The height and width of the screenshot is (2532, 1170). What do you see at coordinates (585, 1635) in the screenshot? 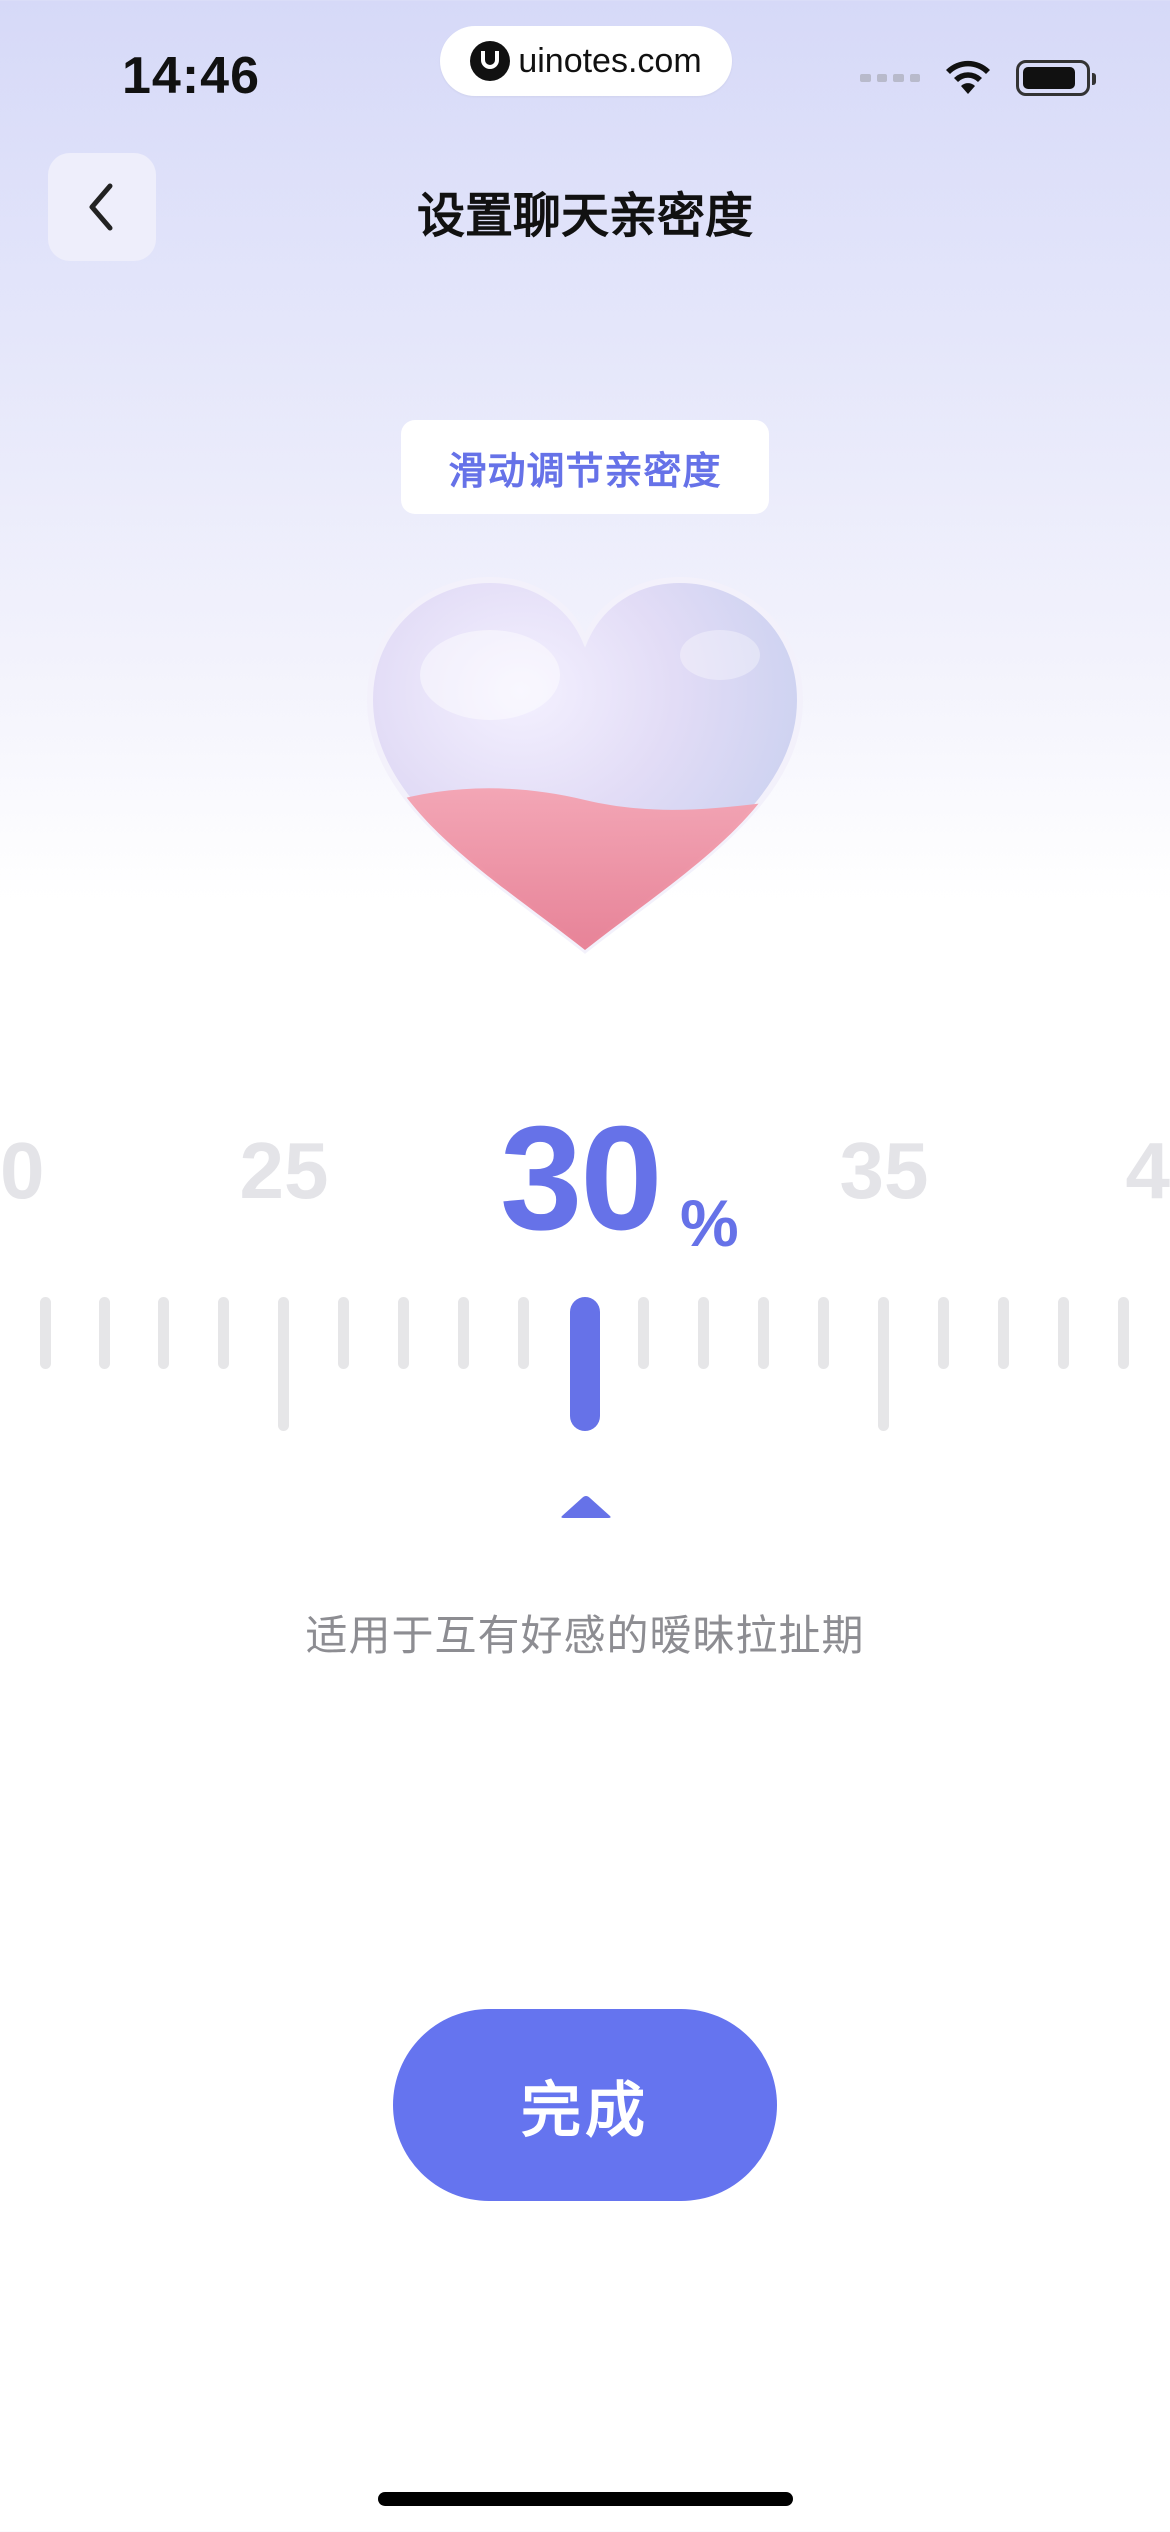
I see `intimacy-description: 适用于互有好感的暧昧拉扯期` at bounding box center [585, 1635].